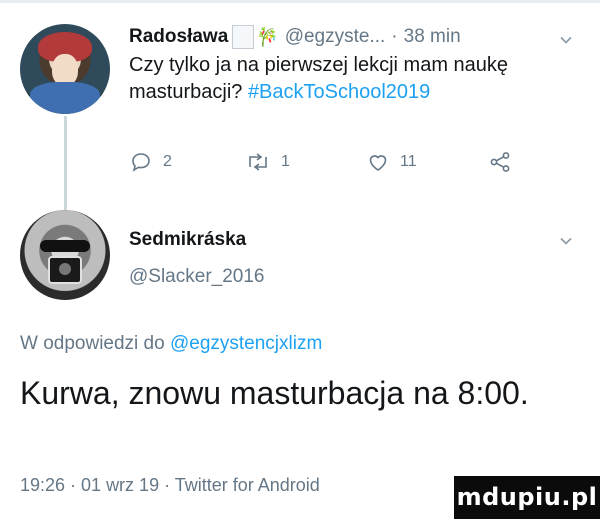 The height and width of the screenshot is (519, 600). I want to click on reply-mention-link: @egzystencjxlizm, so click(246, 343).